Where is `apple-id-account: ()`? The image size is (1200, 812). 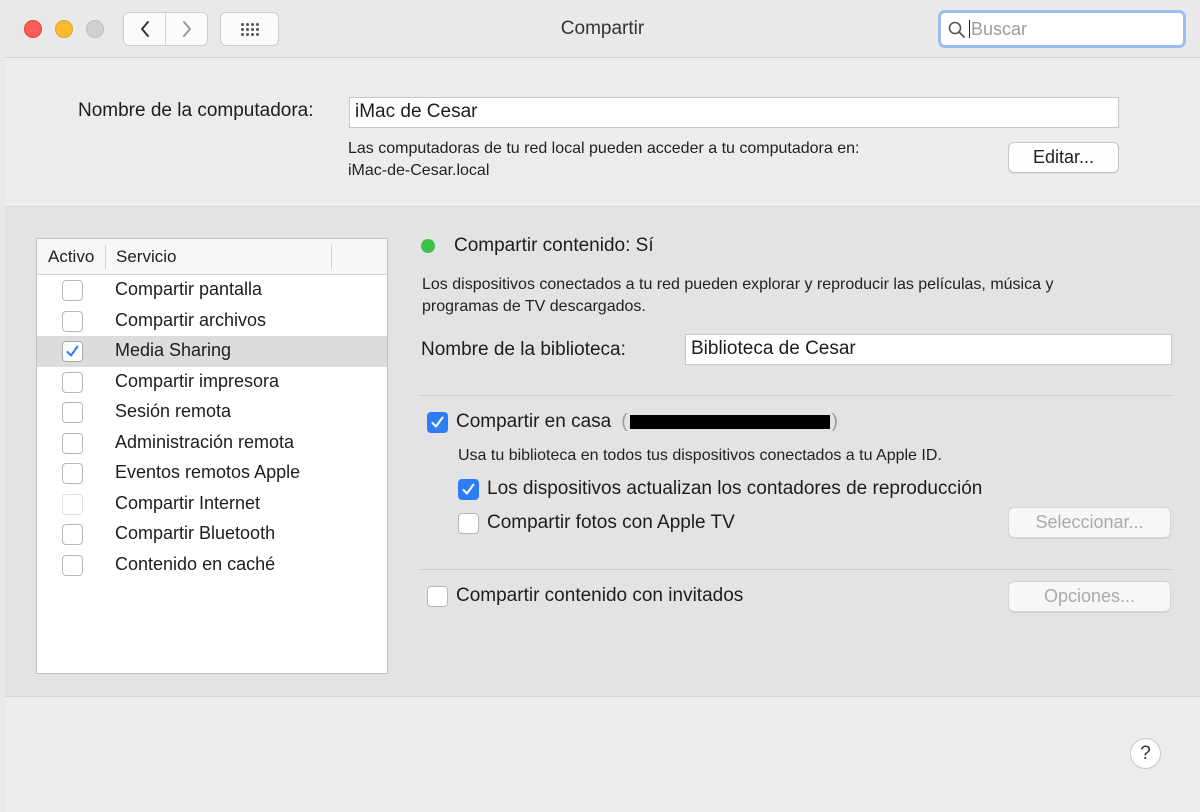 apple-id-account: () is located at coordinates (729, 422).